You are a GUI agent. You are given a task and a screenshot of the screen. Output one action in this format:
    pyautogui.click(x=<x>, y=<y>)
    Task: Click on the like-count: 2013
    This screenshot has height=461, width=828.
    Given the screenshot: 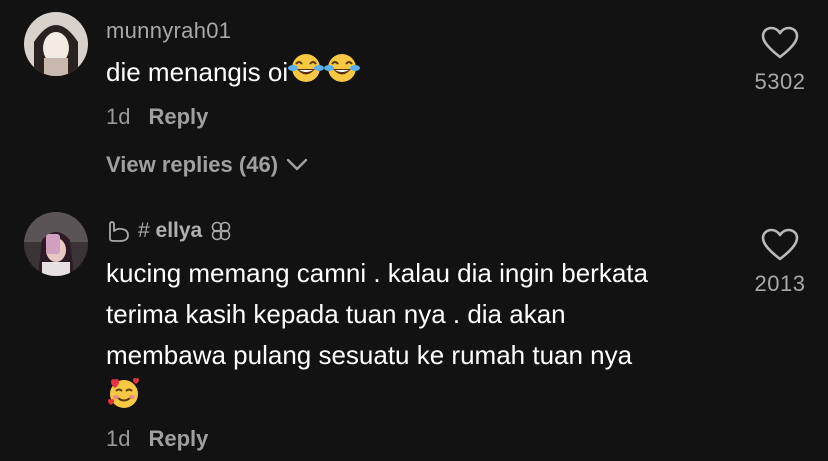 What is the action you would take?
    pyautogui.click(x=780, y=283)
    